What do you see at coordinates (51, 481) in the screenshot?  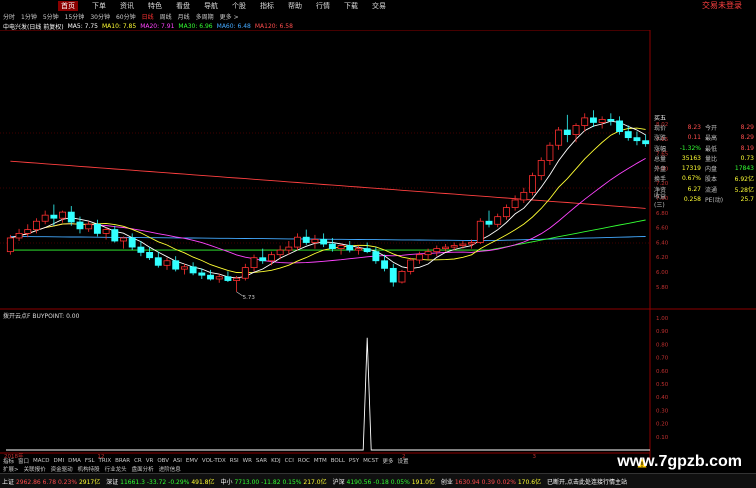 I see `index-shanghai: 上证 2962.86 6.78 0.23% 2917亿` at bounding box center [51, 481].